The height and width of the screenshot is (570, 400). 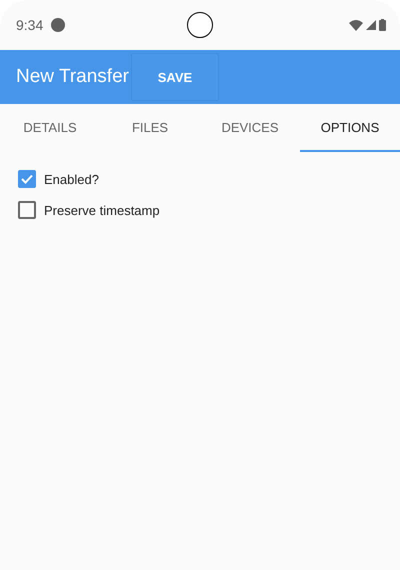 I want to click on signal-icon, so click(x=371, y=25).